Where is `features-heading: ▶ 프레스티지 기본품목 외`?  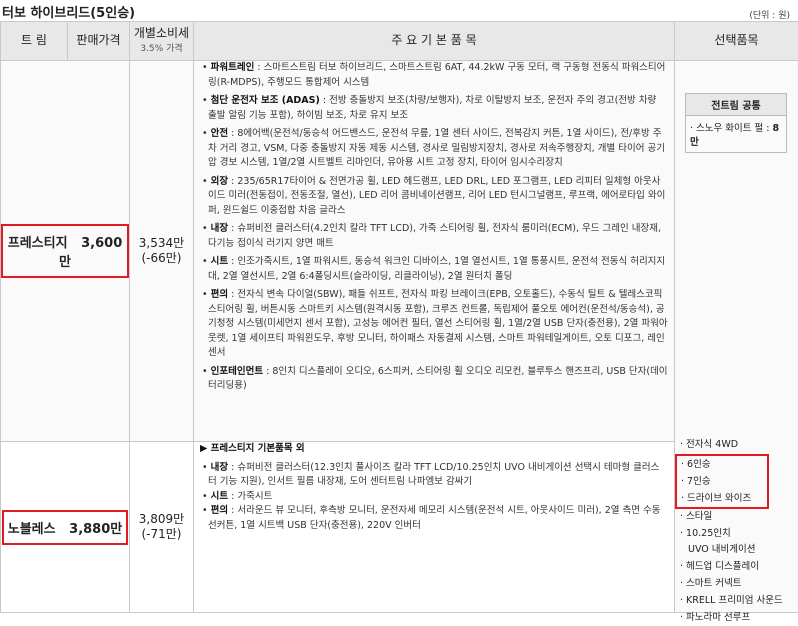 features-heading: ▶ 프레스티지 기본품목 외 is located at coordinates (434, 449).